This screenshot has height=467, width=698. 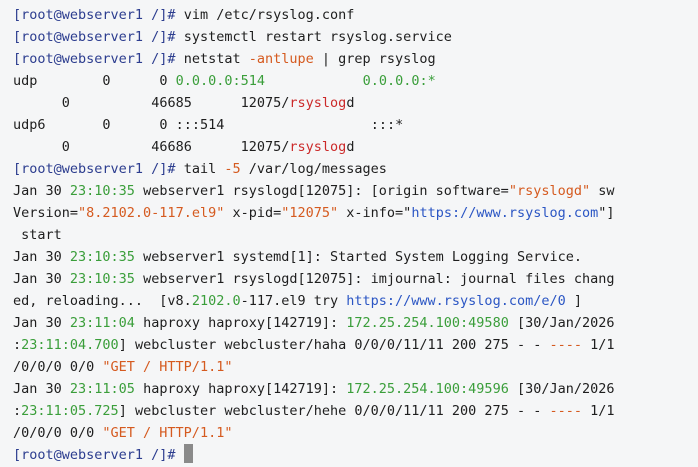 I want to click on log-url: https://www.rsyslog.com/e/0, so click(x=455, y=301).